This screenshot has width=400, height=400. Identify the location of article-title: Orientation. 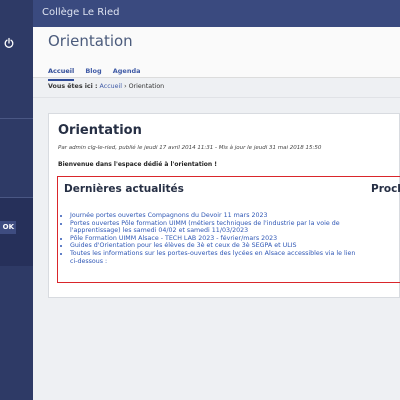
(100, 130).